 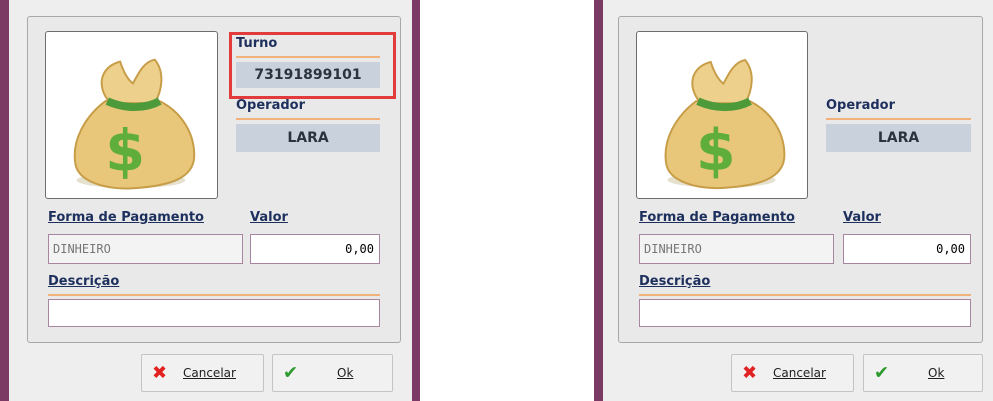 What do you see at coordinates (312, 65) in the screenshot?
I see `turno-highlight` at bounding box center [312, 65].